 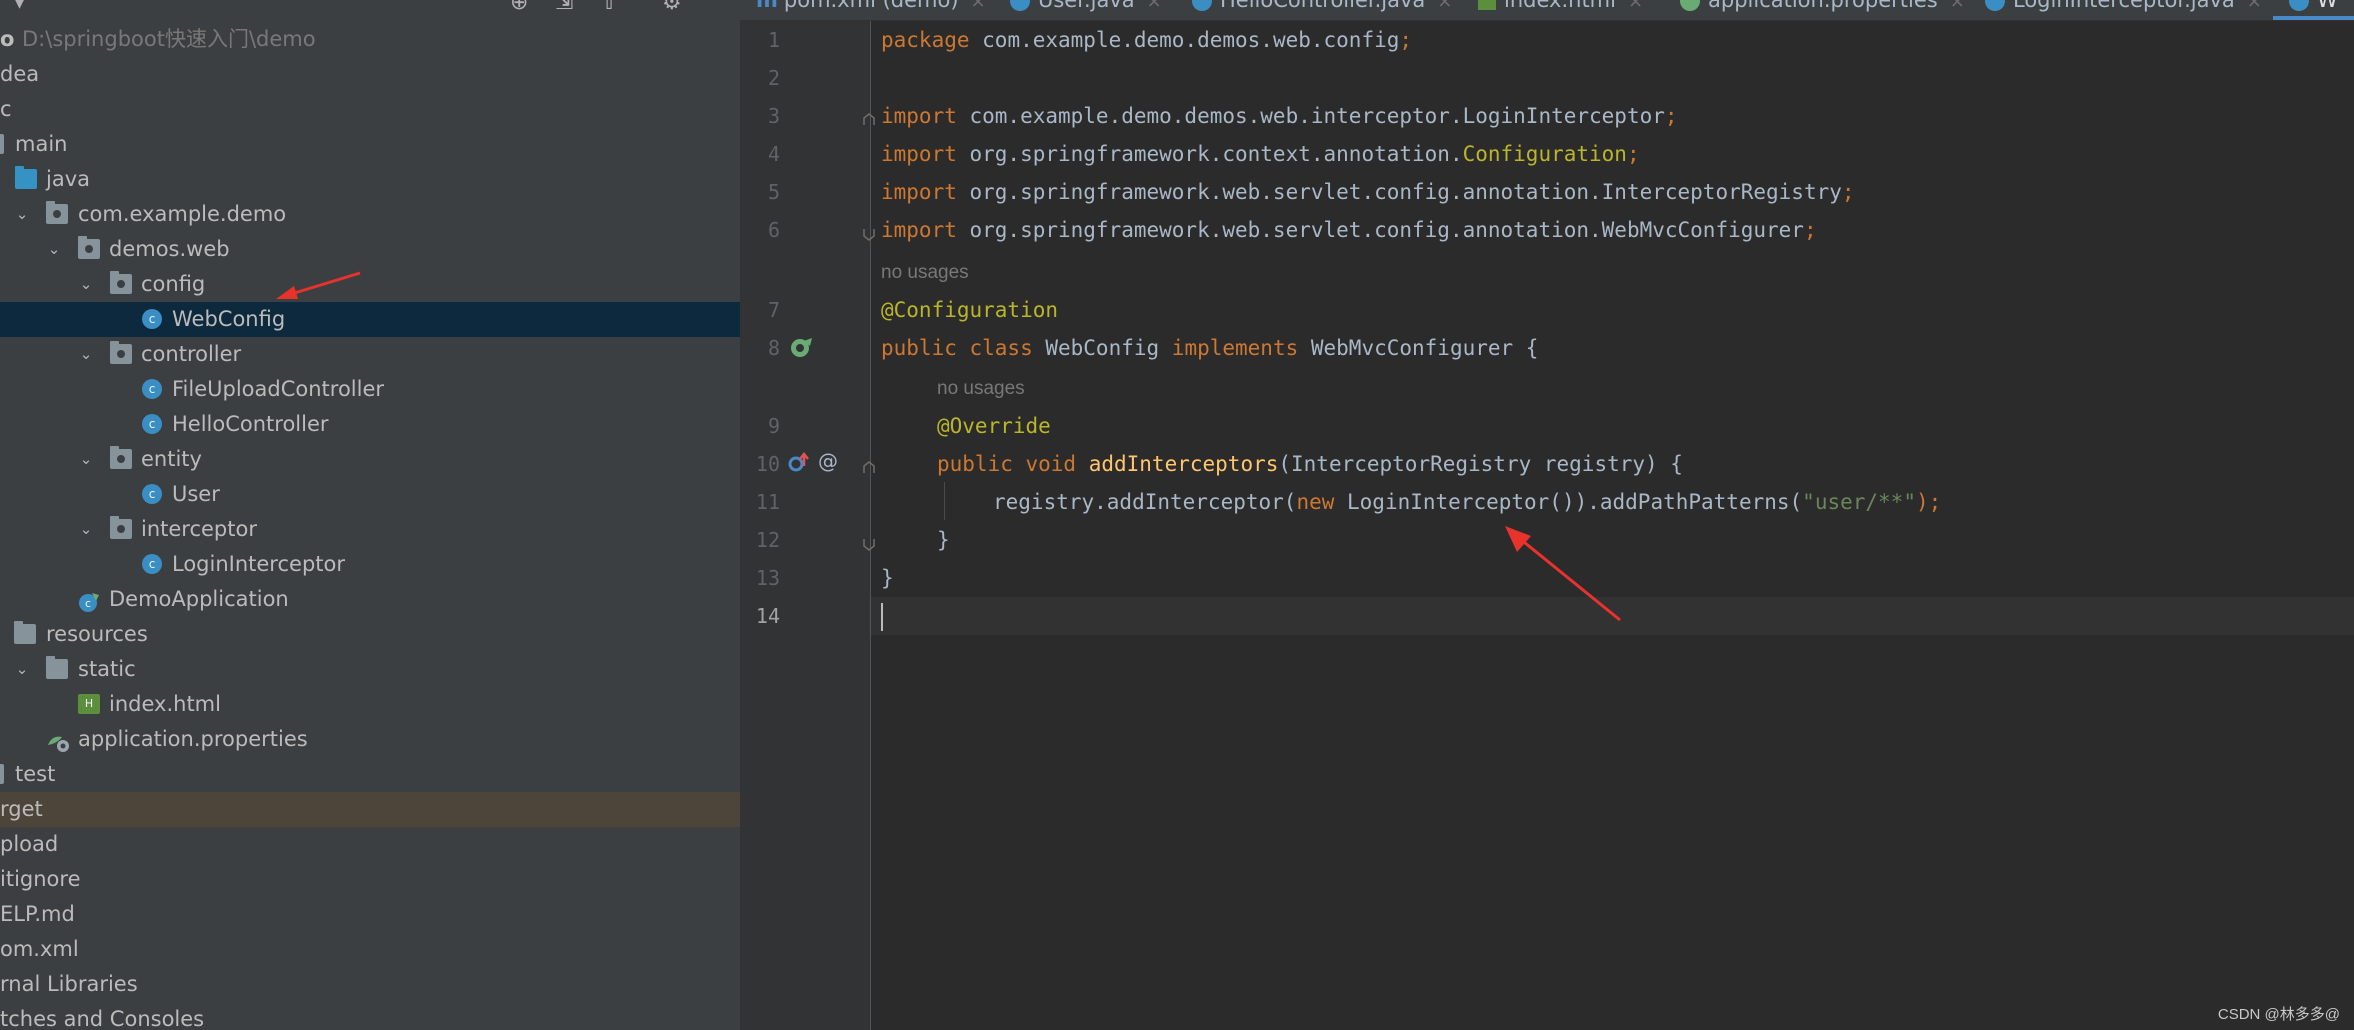 I want to click on tree-label: pload, so click(x=29, y=844).